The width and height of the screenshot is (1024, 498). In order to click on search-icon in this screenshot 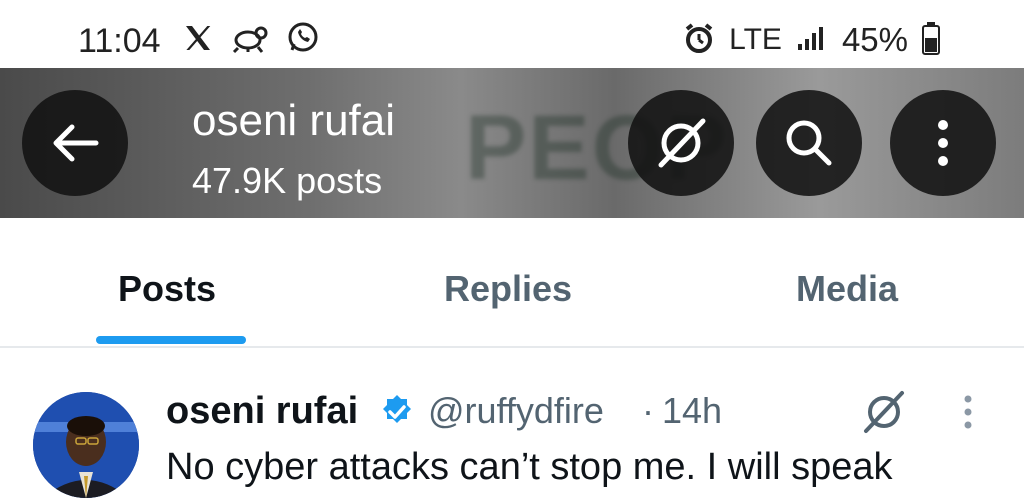, I will do `click(809, 143)`.